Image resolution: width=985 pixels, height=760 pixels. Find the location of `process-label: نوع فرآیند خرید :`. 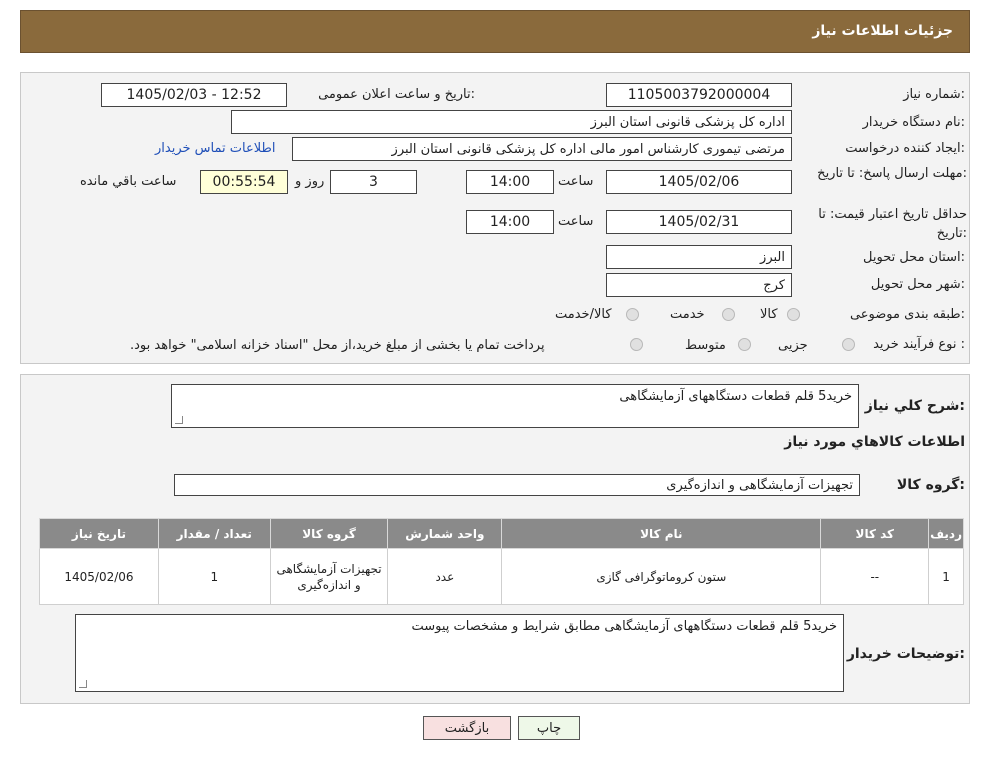

process-label: نوع فرآیند خرید : is located at coordinates (919, 344).